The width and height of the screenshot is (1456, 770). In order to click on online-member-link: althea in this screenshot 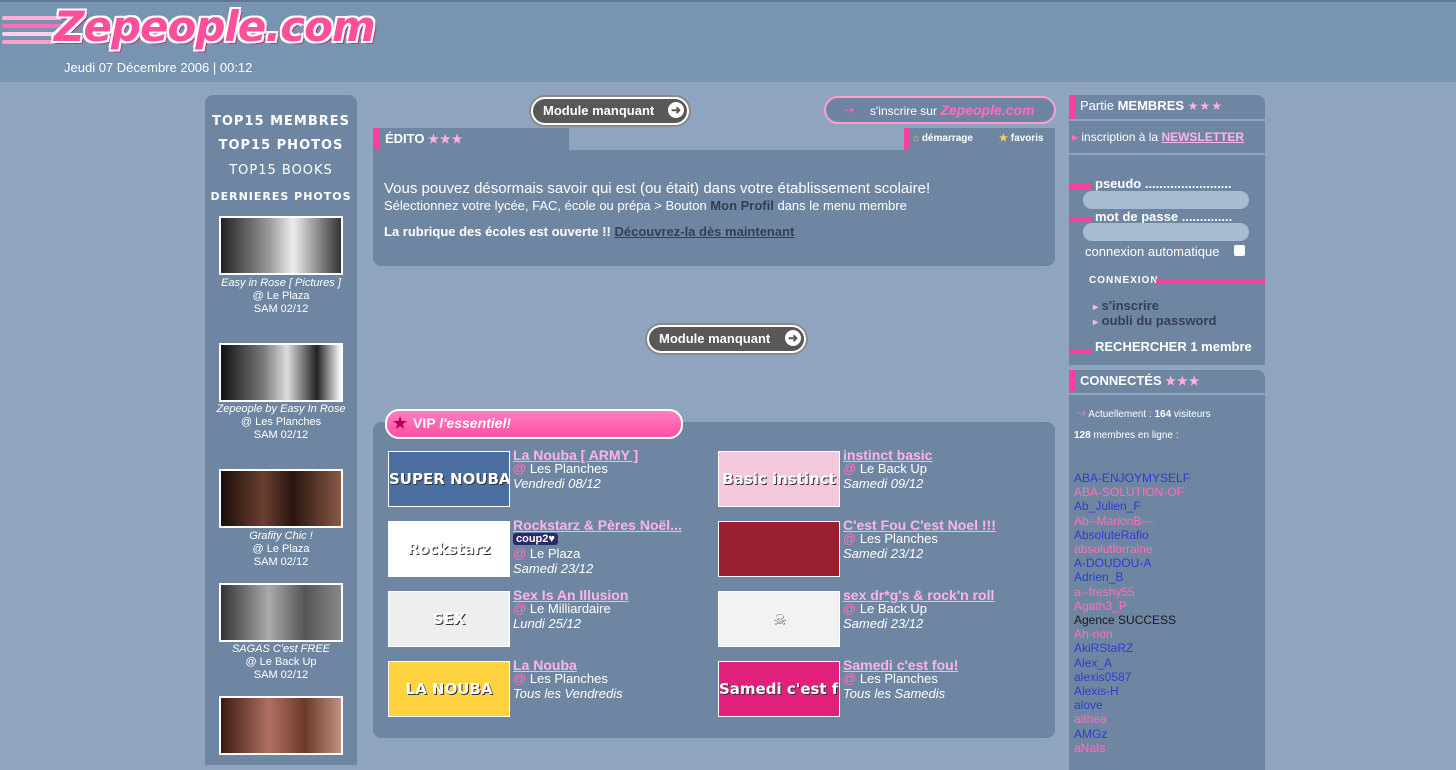, I will do `click(1090, 719)`.